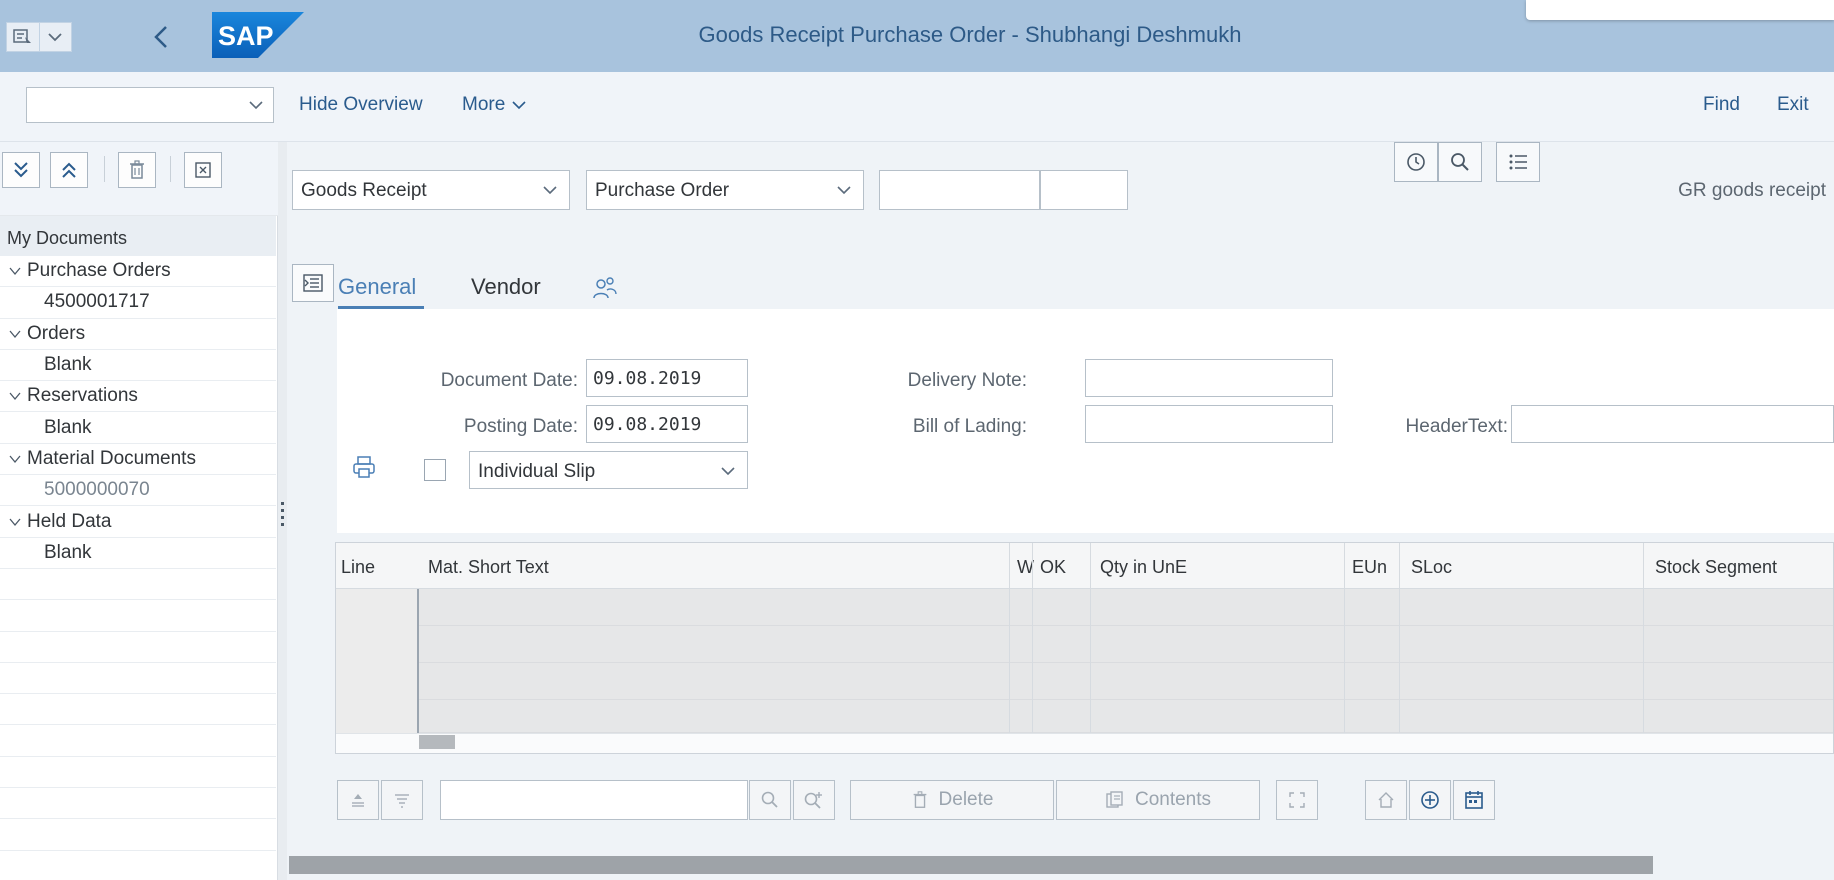  Describe the element at coordinates (150, 105) in the screenshot. I see `command-field-select` at that location.